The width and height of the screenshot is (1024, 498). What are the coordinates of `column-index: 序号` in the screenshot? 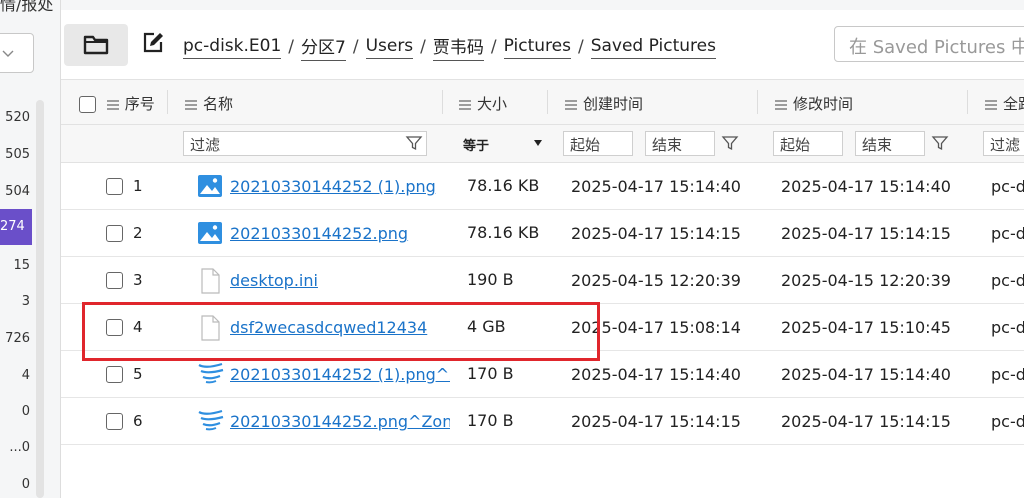 It's located at (117, 103).